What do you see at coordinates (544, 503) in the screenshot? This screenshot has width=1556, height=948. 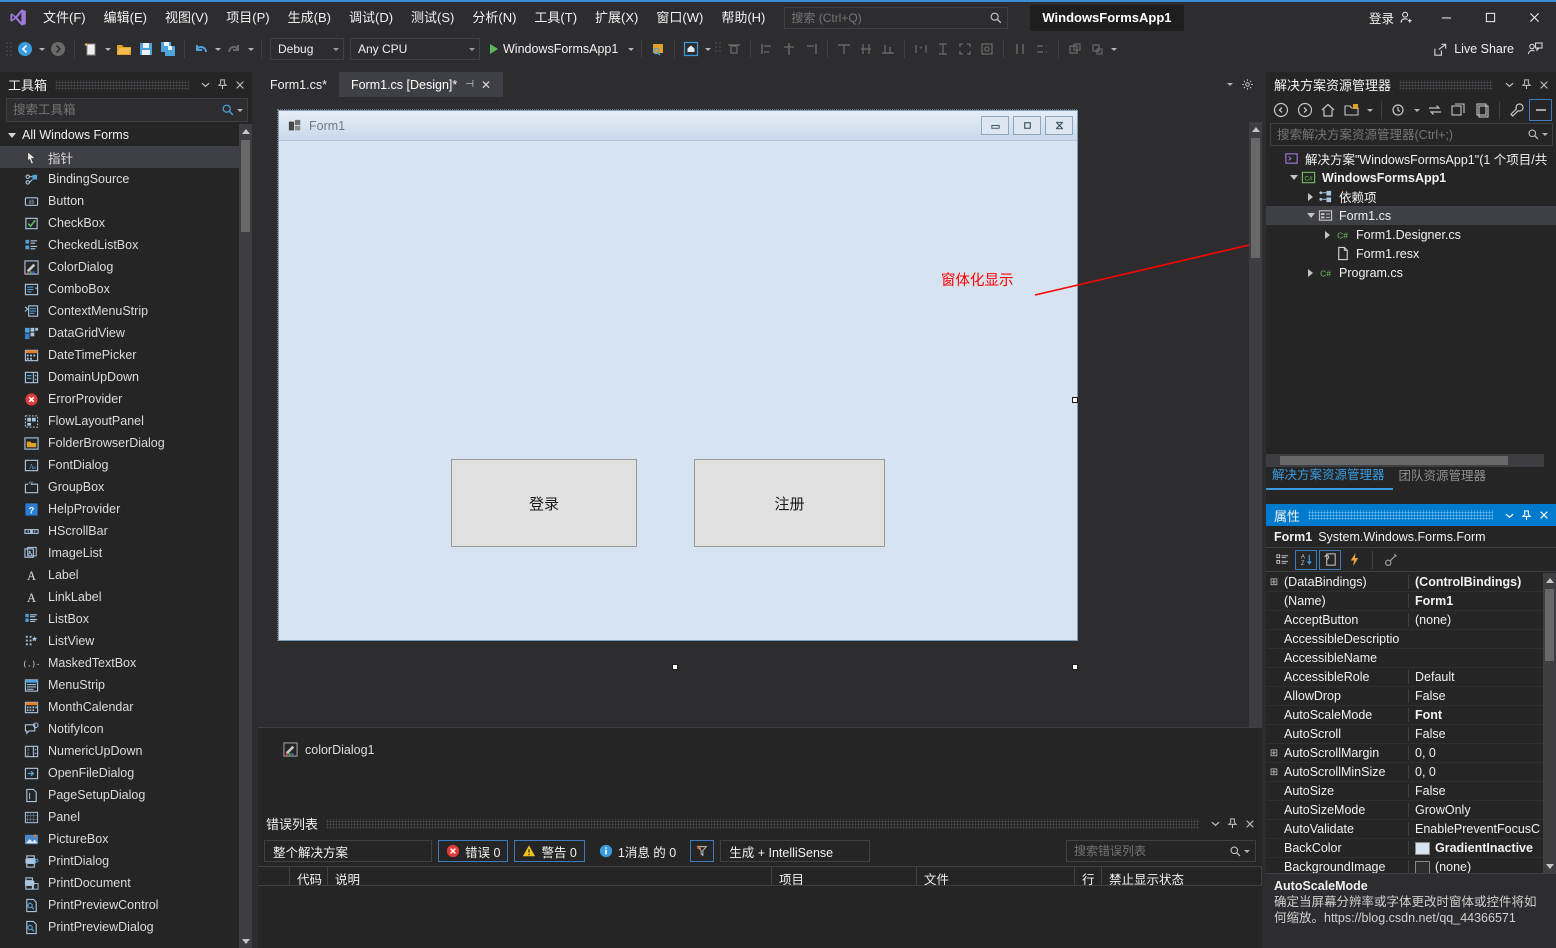 I see `login-button: 登录` at bounding box center [544, 503].